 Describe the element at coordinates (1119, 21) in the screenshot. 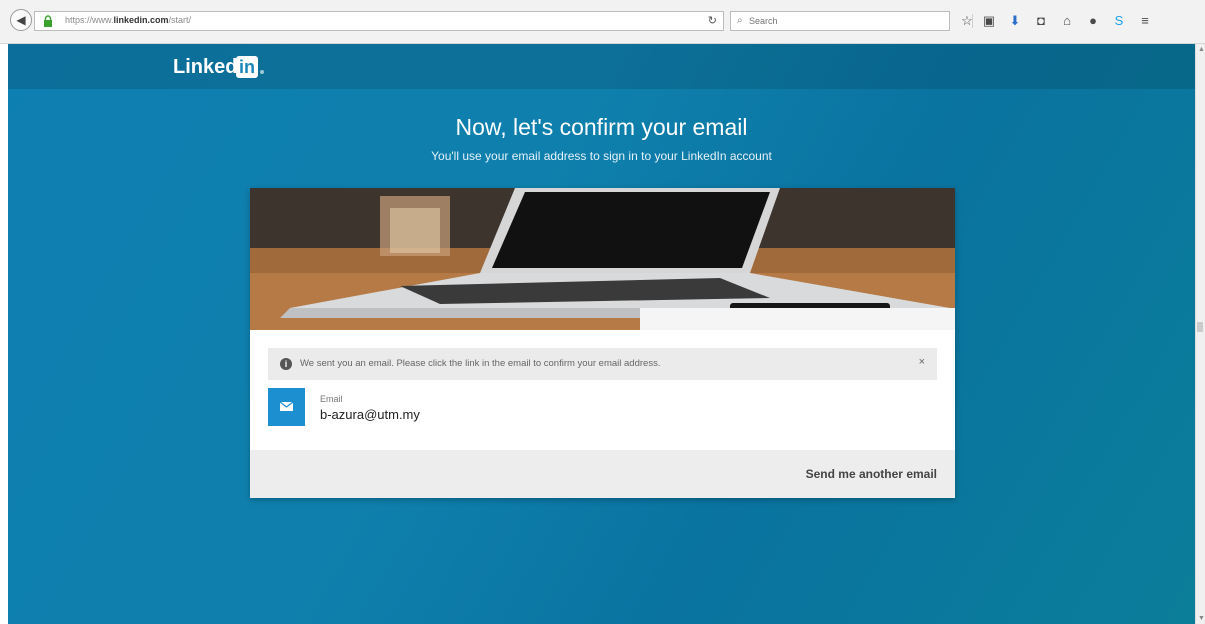

I see `skype-icon: S` at that location.